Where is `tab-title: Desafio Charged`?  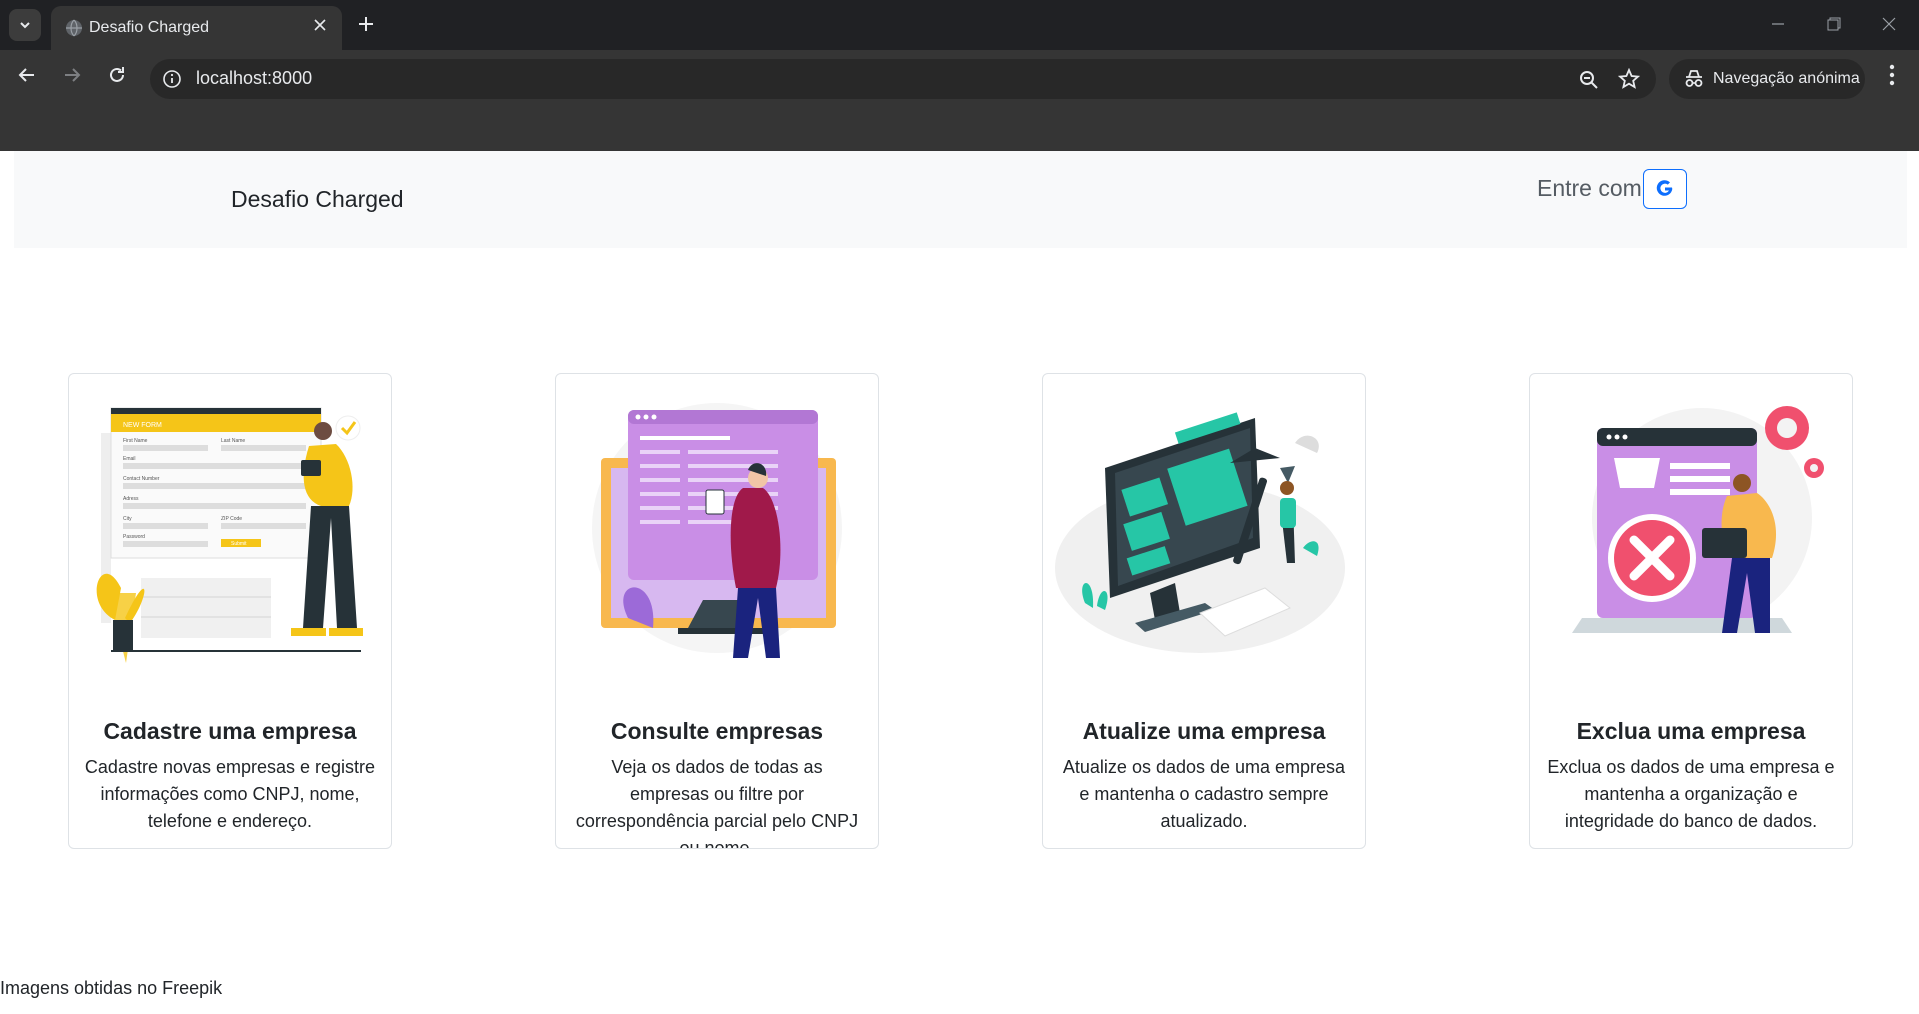
tab-title: Desafio Charged is located at coordinates (149, 27).